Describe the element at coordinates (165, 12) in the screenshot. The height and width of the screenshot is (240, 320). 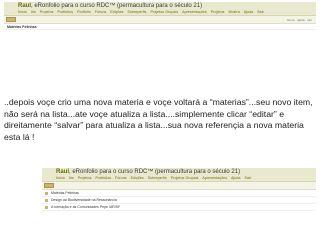
I see `top-menu-item: Projetos Grupais` at that location.